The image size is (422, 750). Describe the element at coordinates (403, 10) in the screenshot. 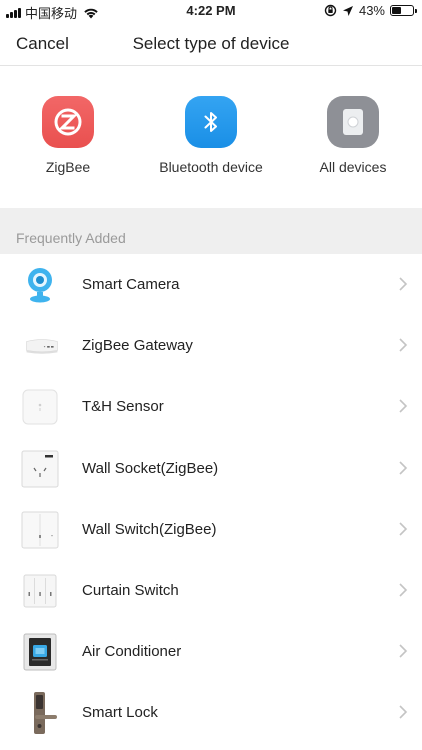

I see `battery-icon` at that location.